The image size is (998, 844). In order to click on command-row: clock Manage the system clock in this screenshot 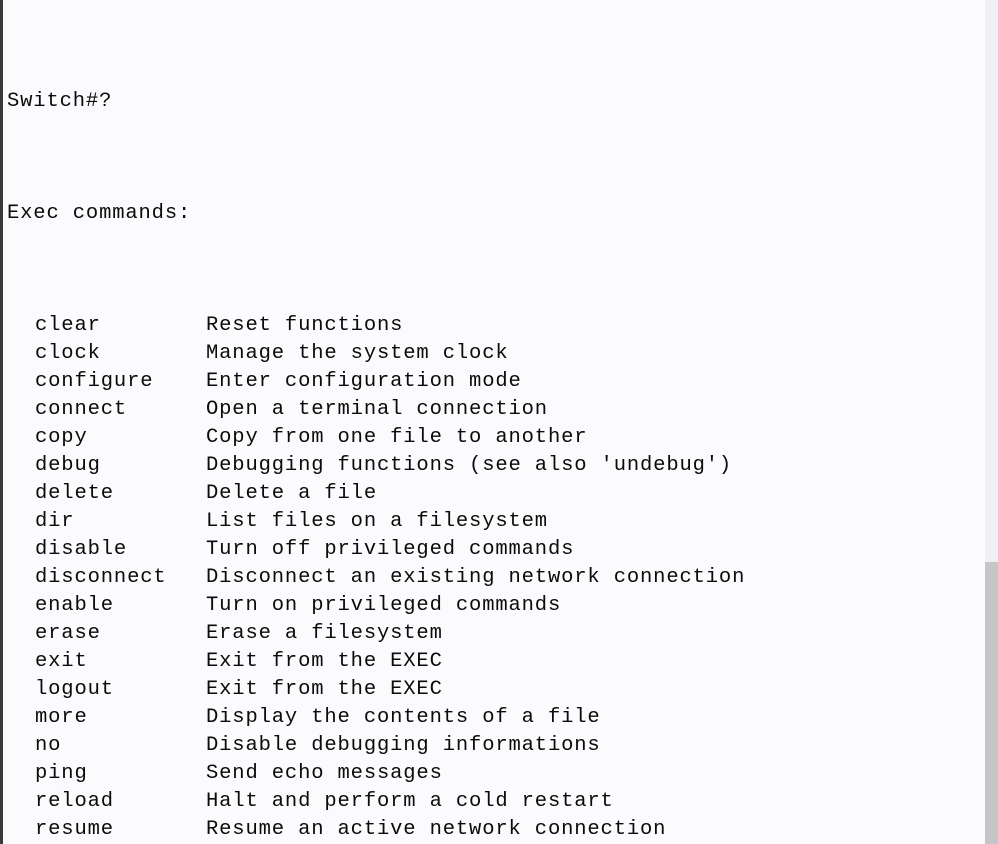, I will do `click(492, 354)`.